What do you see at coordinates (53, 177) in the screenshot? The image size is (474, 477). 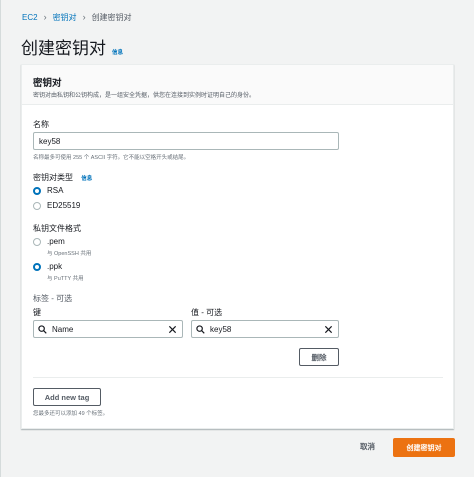 I see `key-type-label-text: 密钥对类型` at bounding box center [53, 177].